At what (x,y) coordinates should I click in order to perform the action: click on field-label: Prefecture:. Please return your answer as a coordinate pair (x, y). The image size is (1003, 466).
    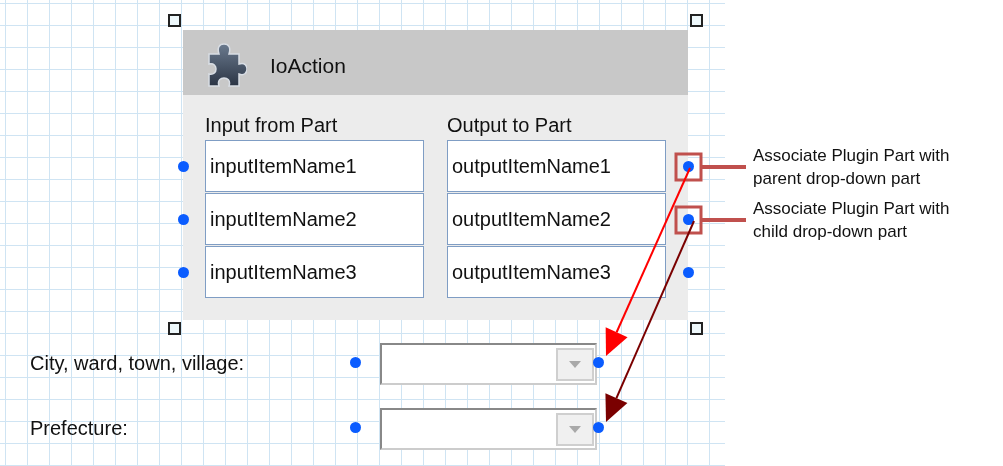
    Looking at the image, I should click on (79, 428).